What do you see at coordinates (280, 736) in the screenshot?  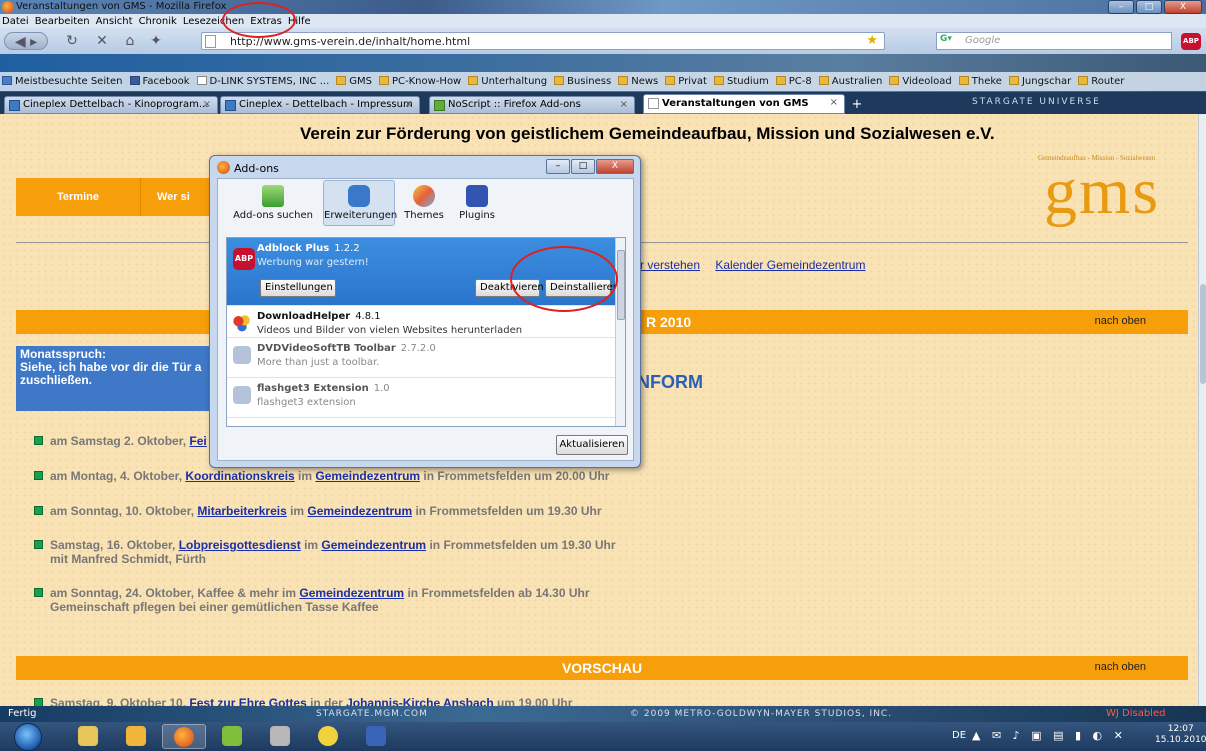 I see `taskbar-tool` at bounding box center [280, 736].